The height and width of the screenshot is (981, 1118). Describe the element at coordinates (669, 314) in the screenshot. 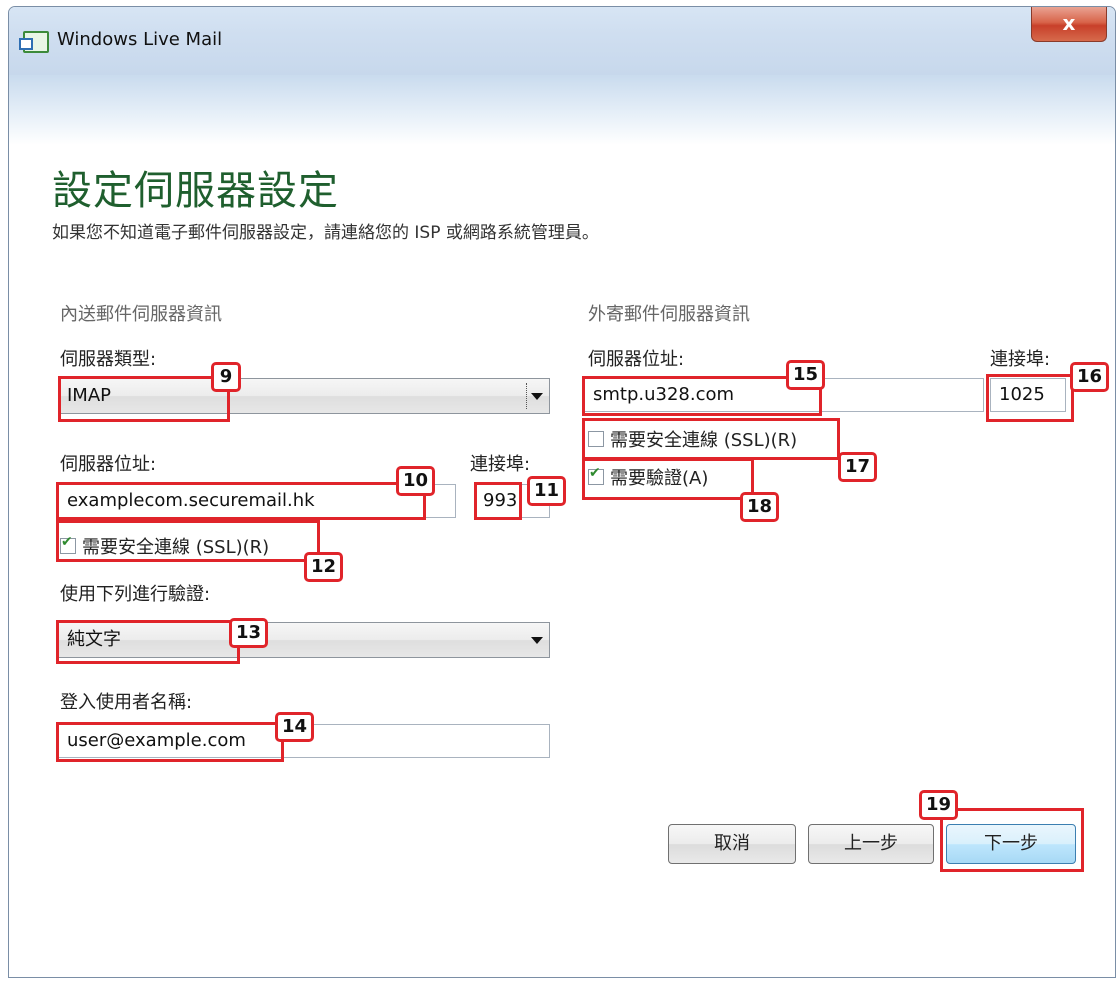

I see `outgoing-section-title: 外寄郵件伺服器資訊` at that location.